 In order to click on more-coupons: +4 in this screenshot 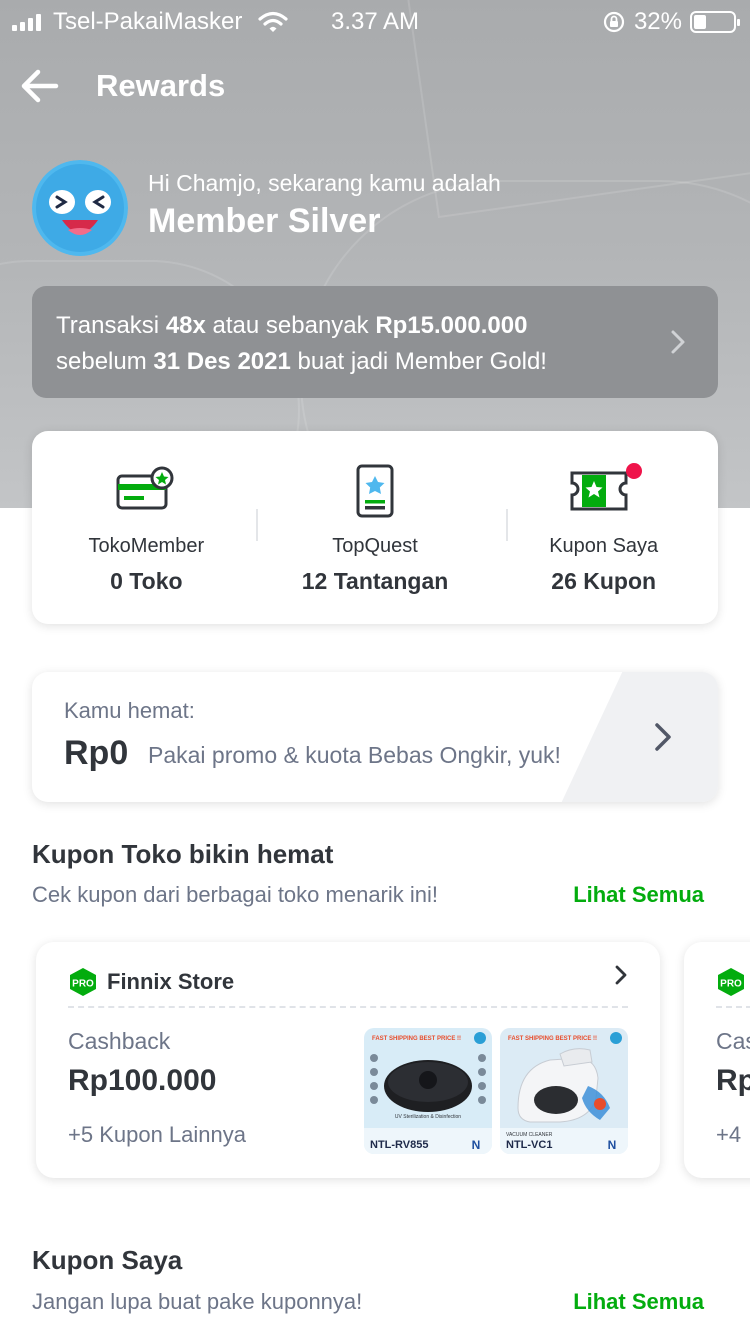, I will do `click(729, 1134)`.